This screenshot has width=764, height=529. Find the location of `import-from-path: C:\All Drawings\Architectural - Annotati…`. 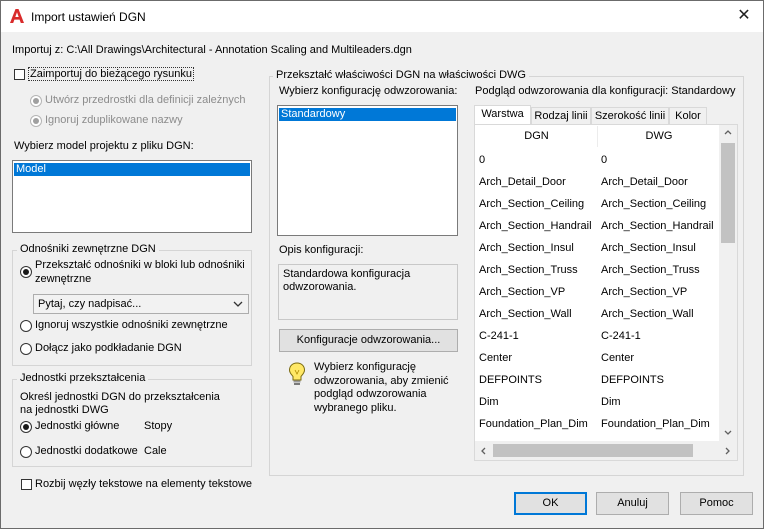

import-from-path: C:\All Drawings\Architectural - Annotati… is located at coordinates (239, 50).